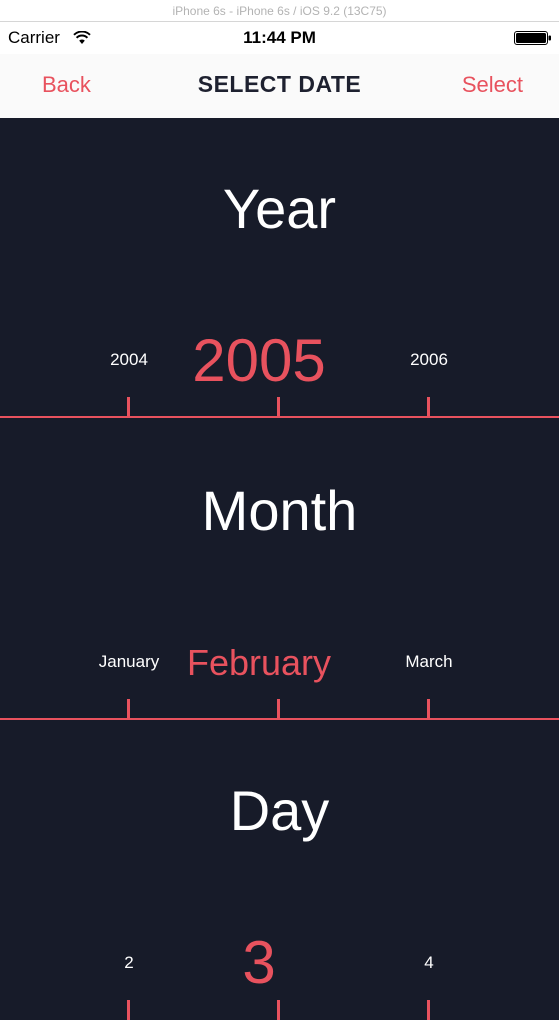 The width and height of the screenshot is (559, 1020). I want to click on battery-icon, so click(532, 38).